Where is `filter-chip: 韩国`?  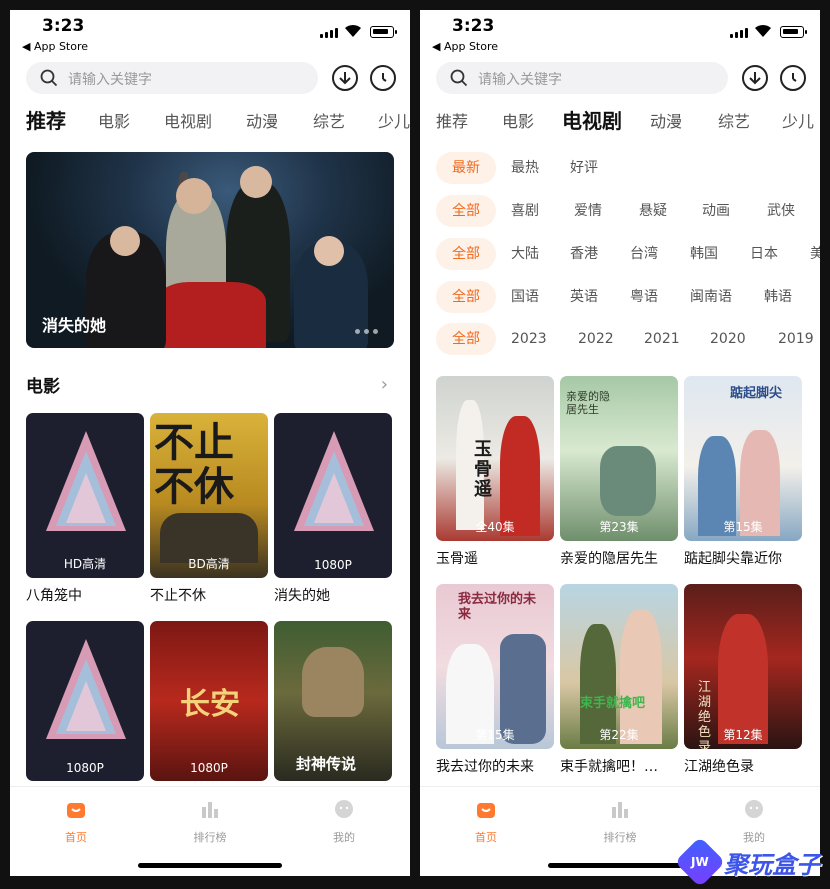
filter-chip: 韩国 is located at coordinates (704, 254).